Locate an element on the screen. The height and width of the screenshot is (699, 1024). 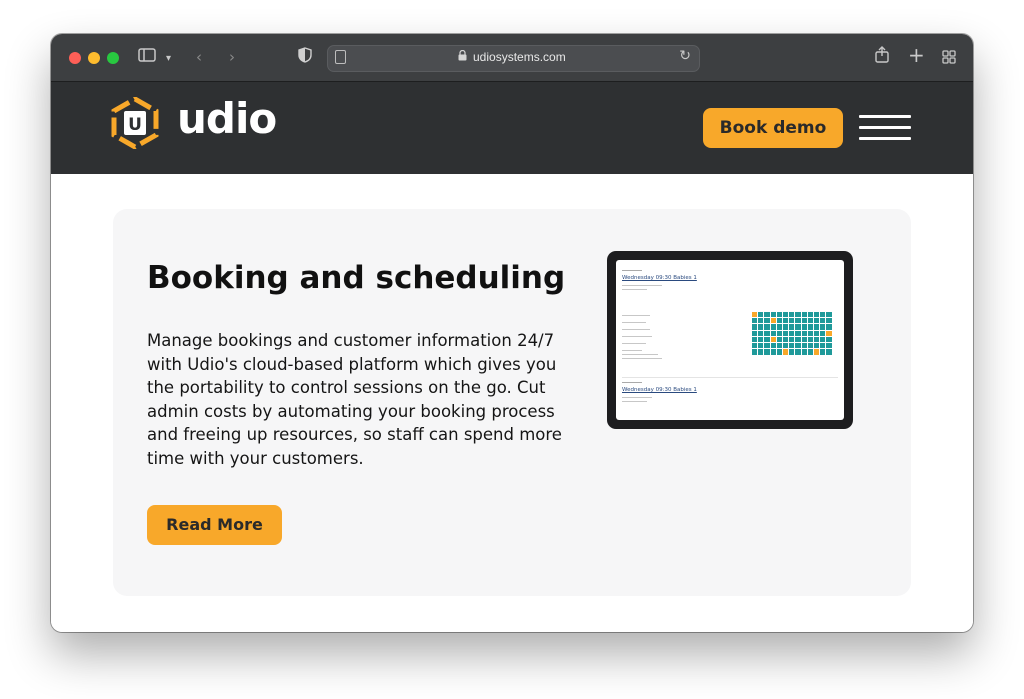
back-arrow-icon: ‹ is located at coordinates (199, 57).